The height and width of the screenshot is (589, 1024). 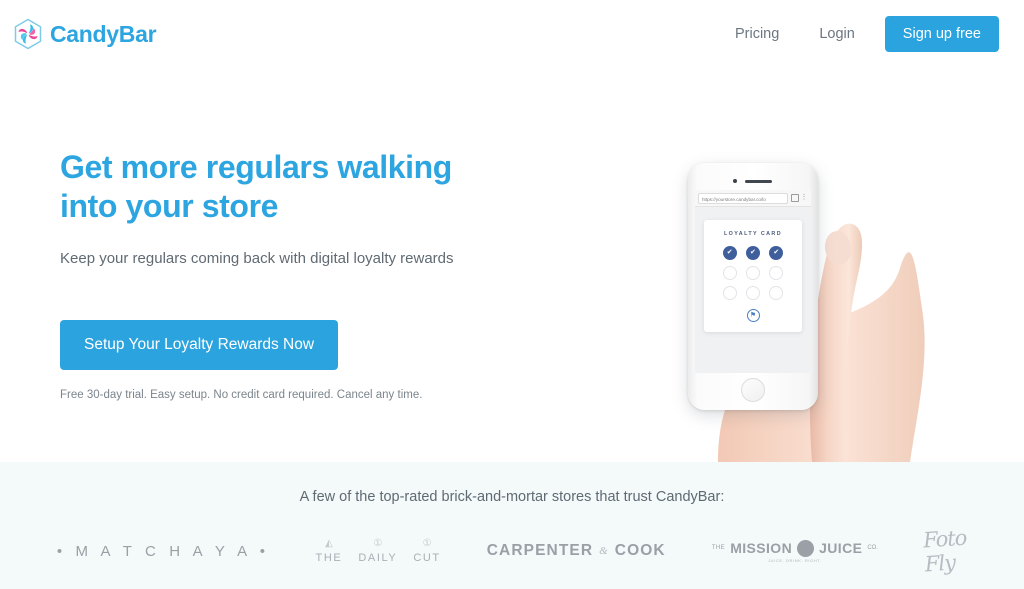 I want to click on gift-reward-icon: ⚑, so click(x=753, y=315).